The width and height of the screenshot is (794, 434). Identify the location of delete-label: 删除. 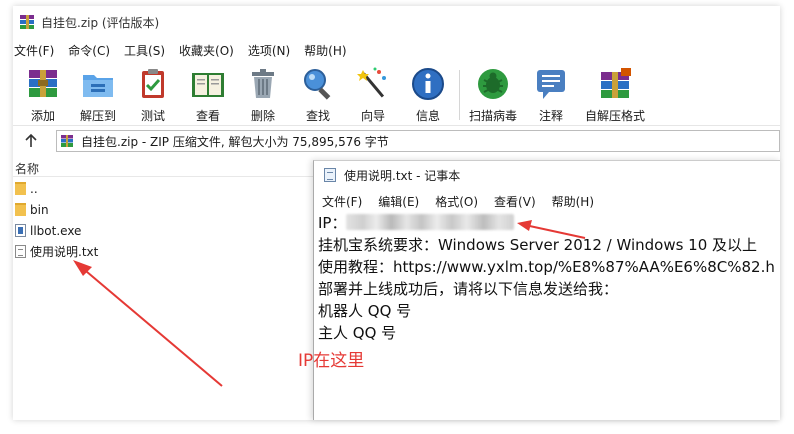
(262, 116).